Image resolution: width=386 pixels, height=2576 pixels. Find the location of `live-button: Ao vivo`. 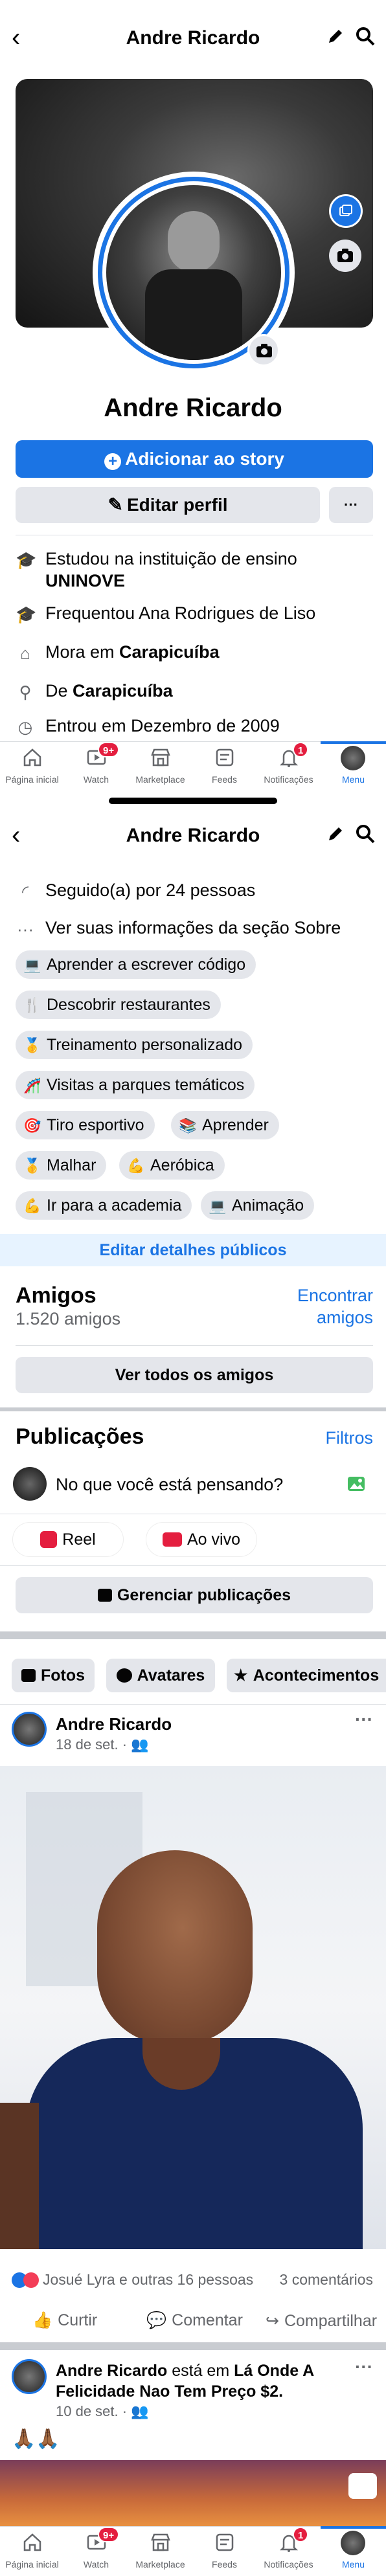

live-button: Ao vivo is located at coordinates (201, 1540).